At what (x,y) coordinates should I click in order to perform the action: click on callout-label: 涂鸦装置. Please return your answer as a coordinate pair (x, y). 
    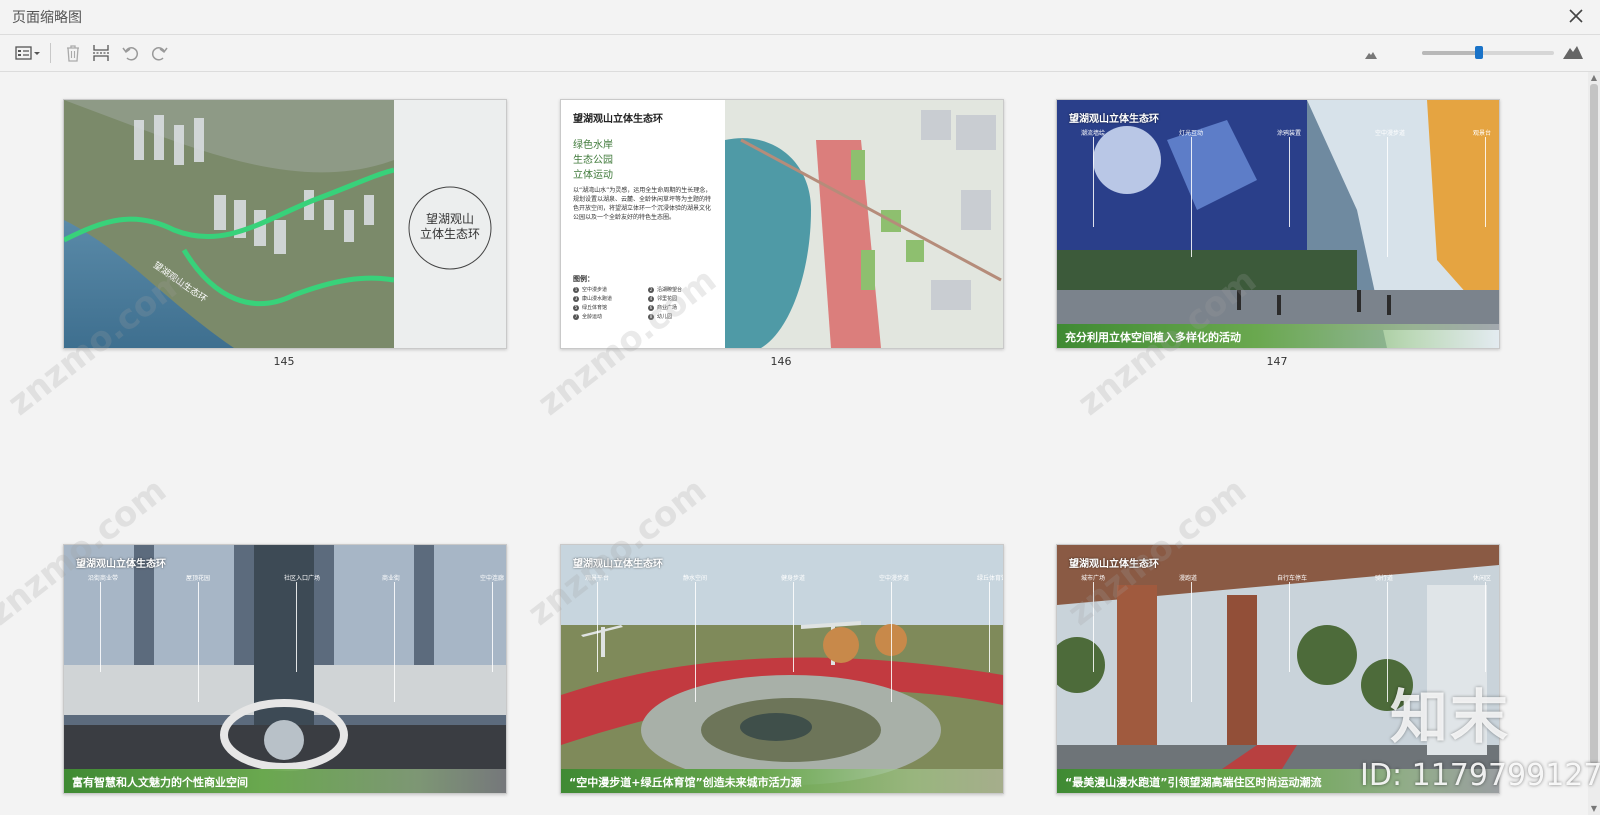
    Looking at the image, I should click on (1289, 133).